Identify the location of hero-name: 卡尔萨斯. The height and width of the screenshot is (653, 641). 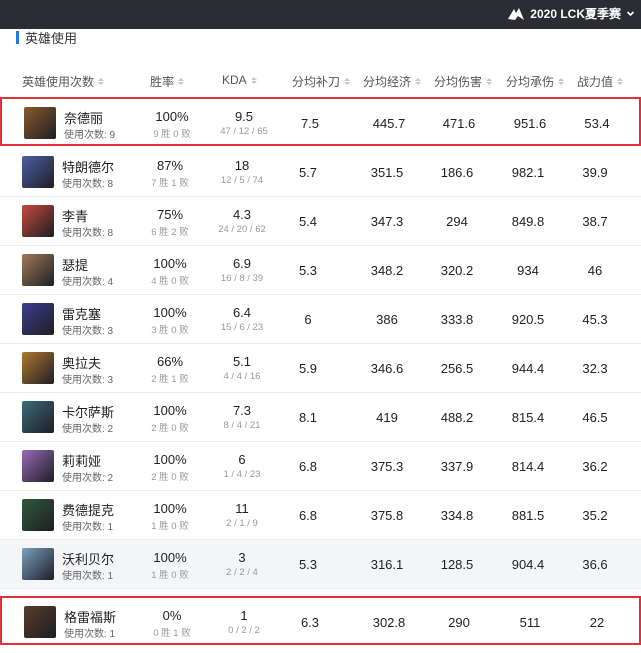
(88, 412).